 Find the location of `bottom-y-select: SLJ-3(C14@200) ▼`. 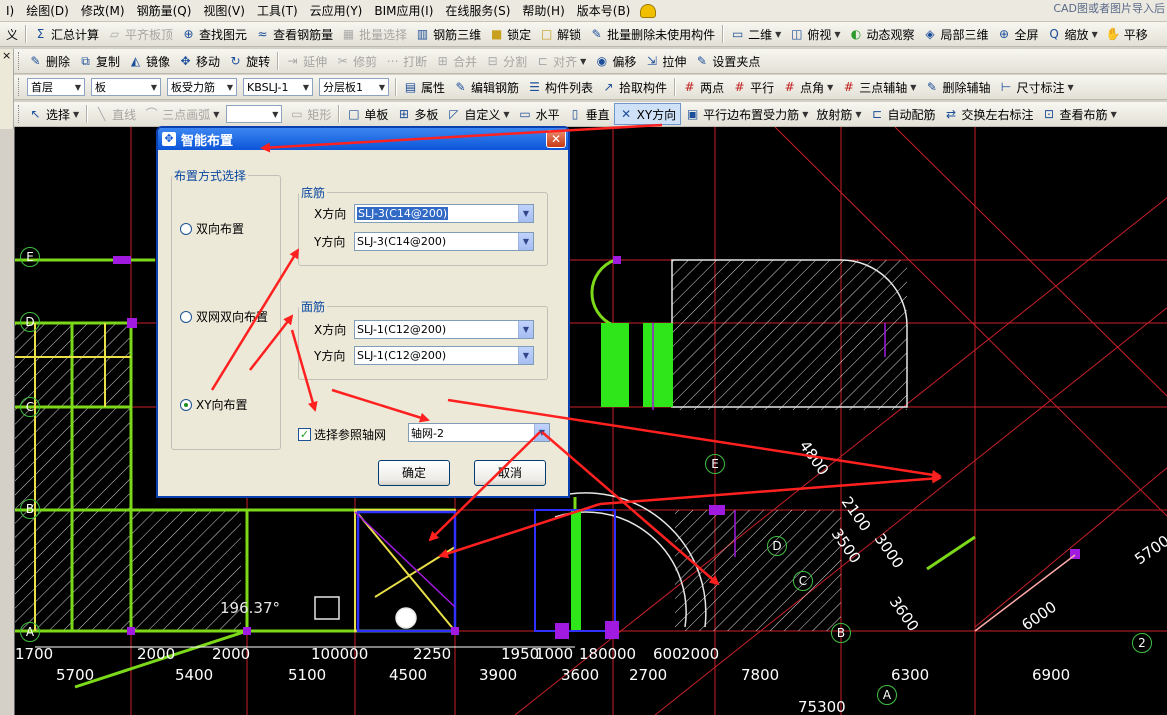

bottom-y-select: SLJ-3(C14@200) ▼ is located at coordinates (444, 241).